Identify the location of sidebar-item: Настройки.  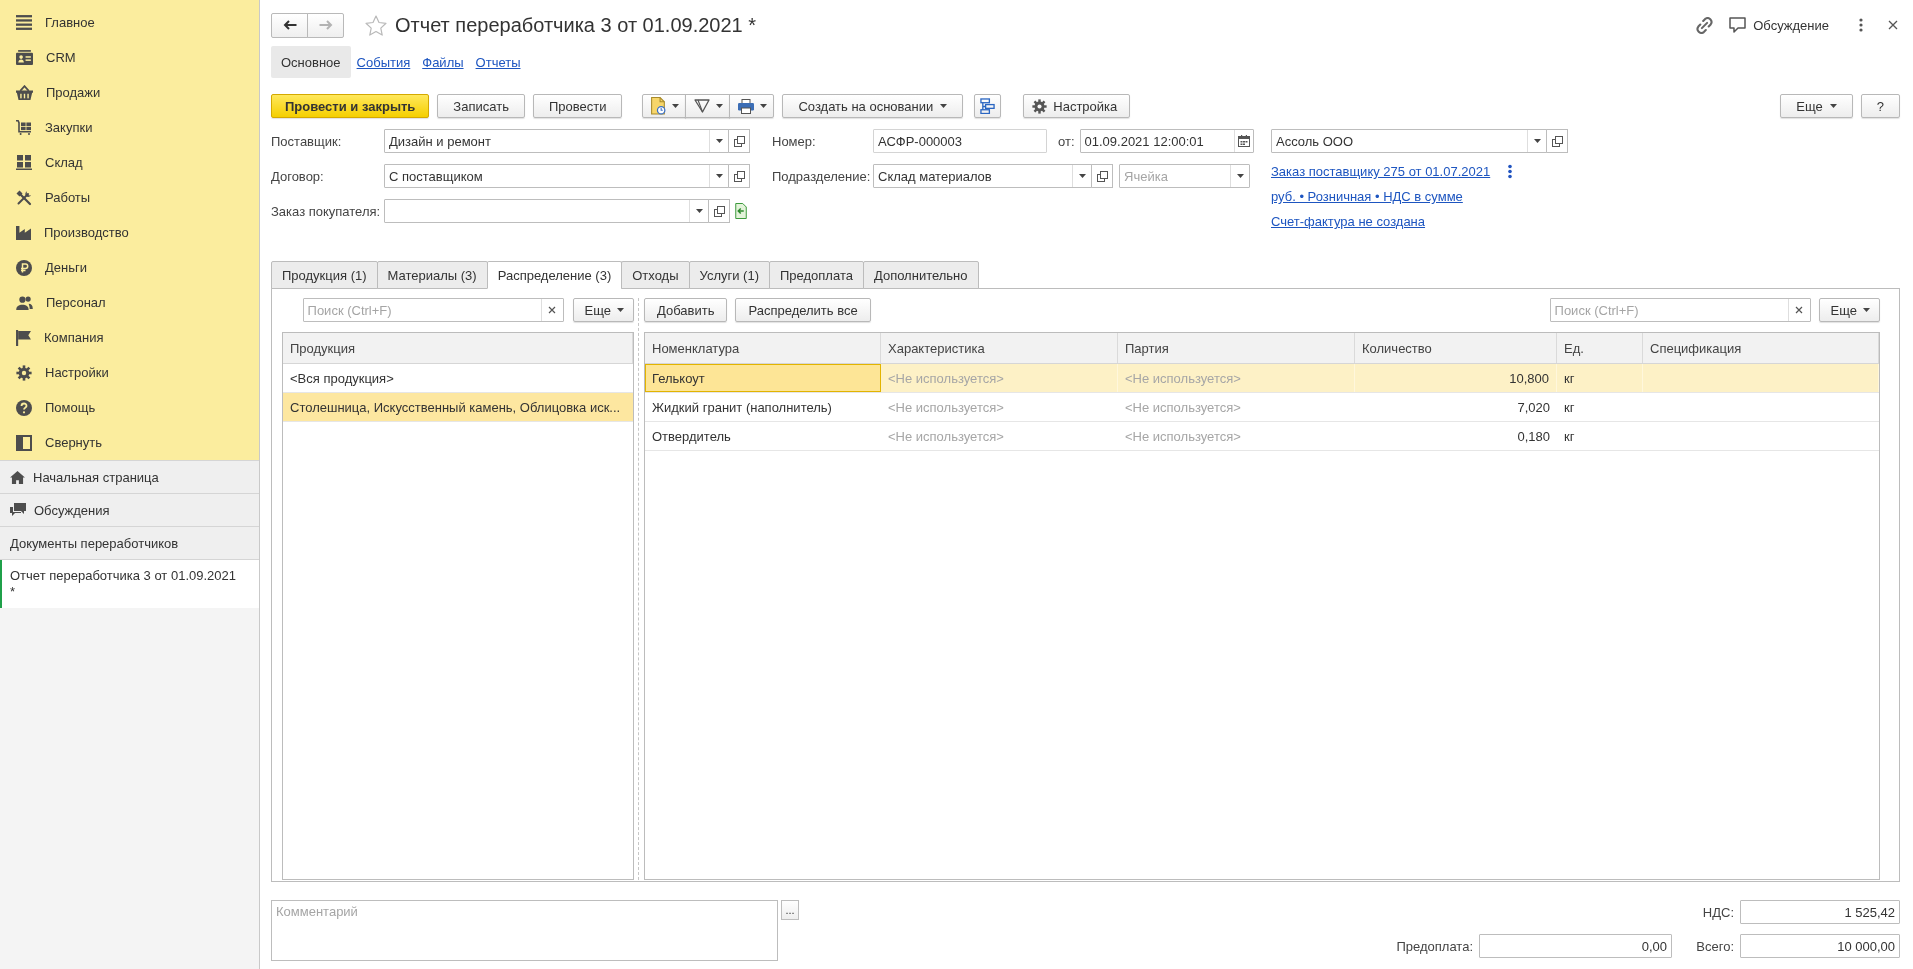
(129, 372).